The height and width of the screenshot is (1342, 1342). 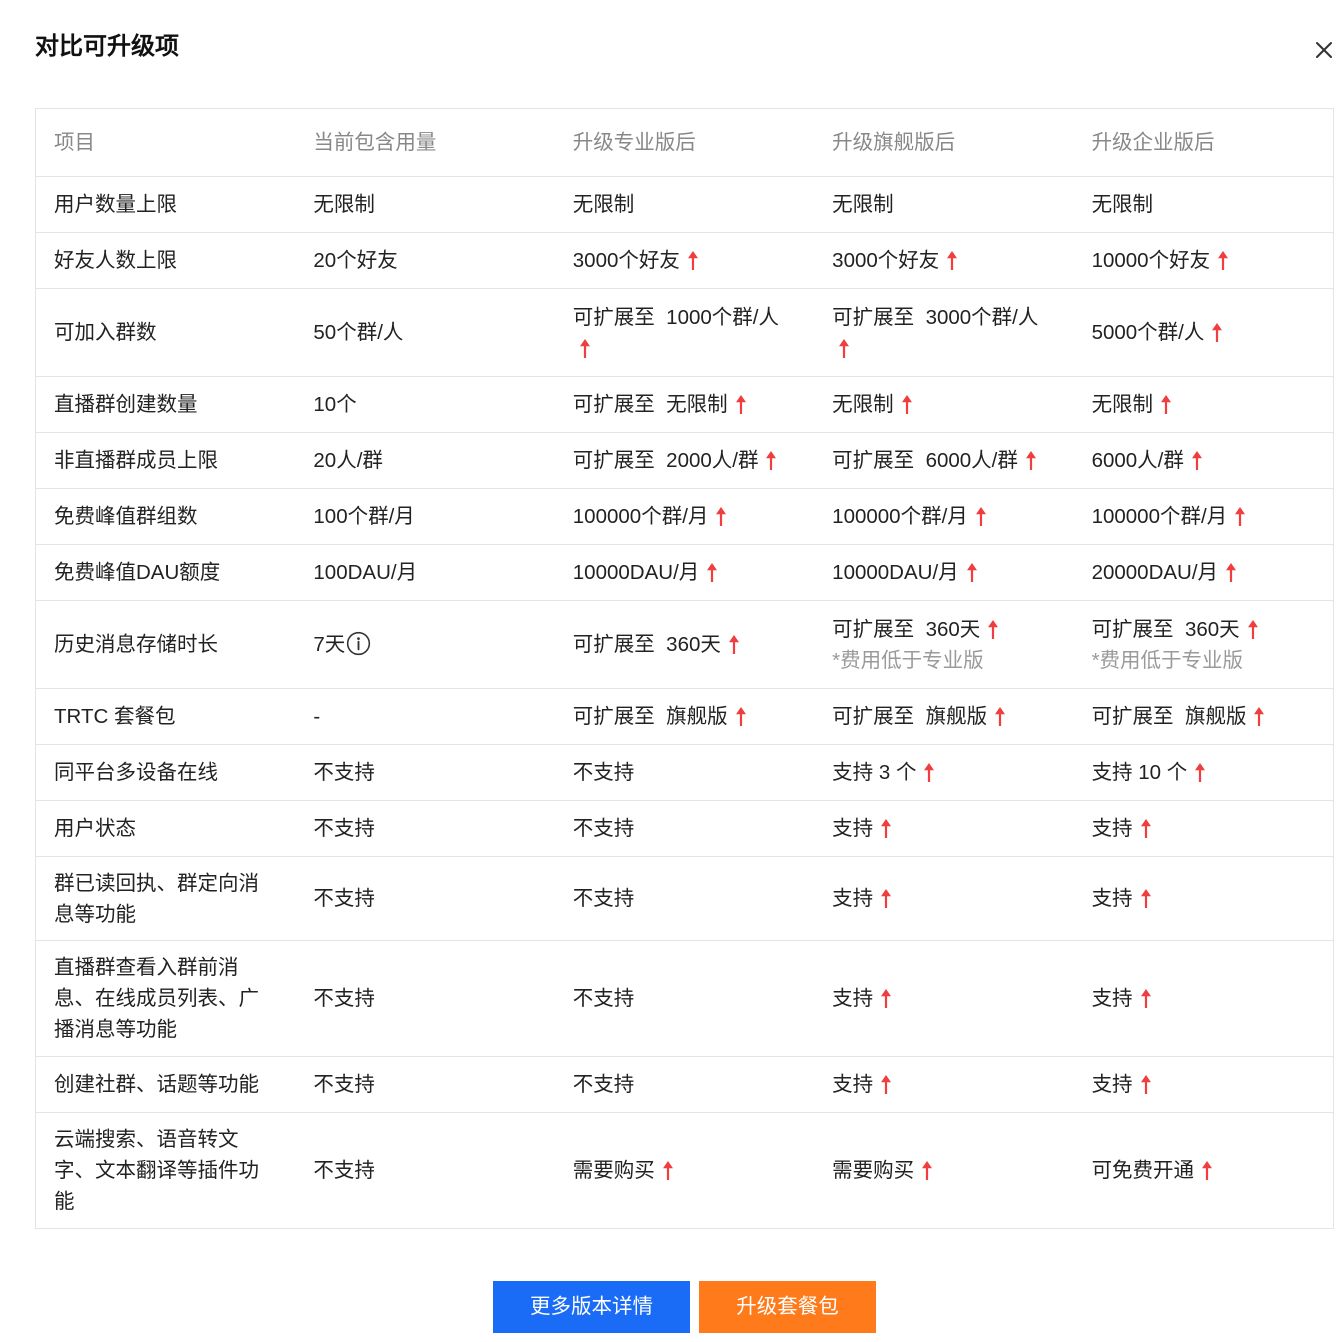 I want to click on cell-value: 100个群/月, so click(x=364, y=516).